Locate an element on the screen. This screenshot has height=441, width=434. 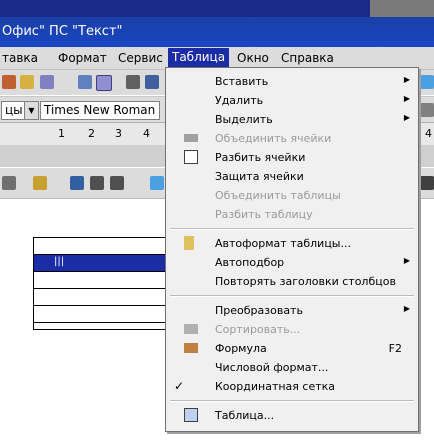
table-properties-icon is located at coordinates (191, 415).